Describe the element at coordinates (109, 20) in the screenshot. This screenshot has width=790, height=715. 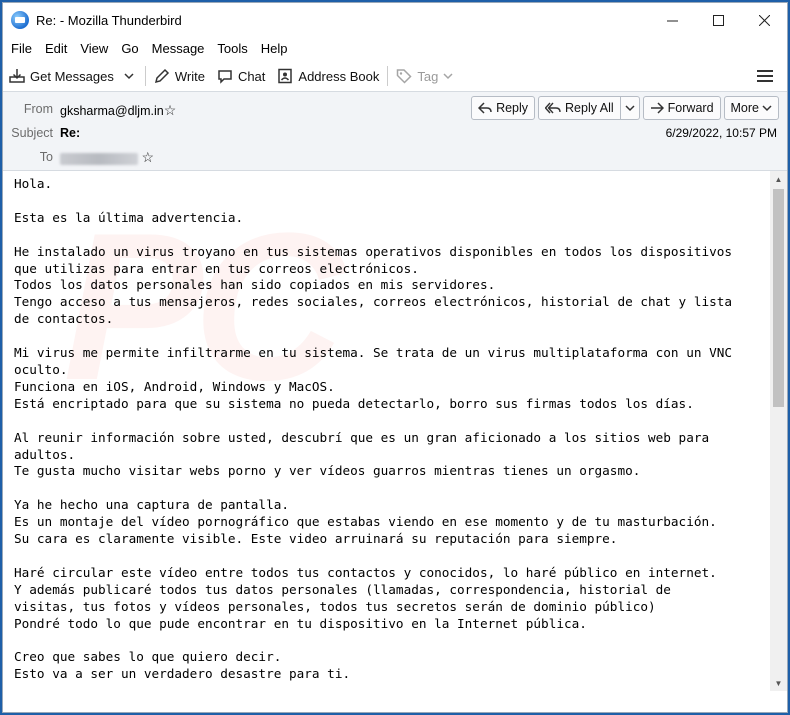
I see `window-title: Re: - Mozilla Thunderbird` at that location.